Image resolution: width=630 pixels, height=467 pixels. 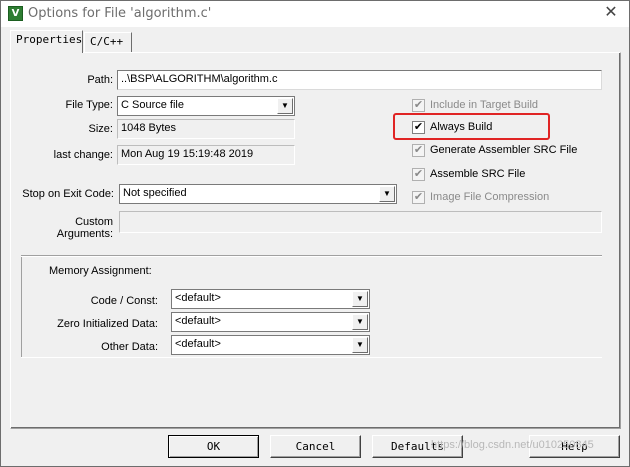 I want to click on assemble-src-label: Assemble SRC File, so click(x=478, y=174).